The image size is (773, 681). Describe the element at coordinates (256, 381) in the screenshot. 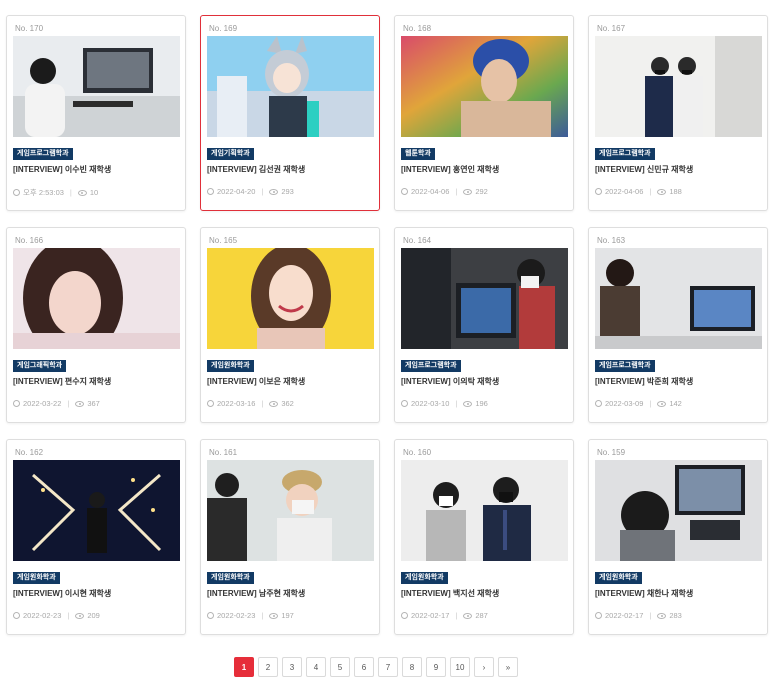

I see `post-title: [INTERVIEW] 이보은 재학생` at that location.